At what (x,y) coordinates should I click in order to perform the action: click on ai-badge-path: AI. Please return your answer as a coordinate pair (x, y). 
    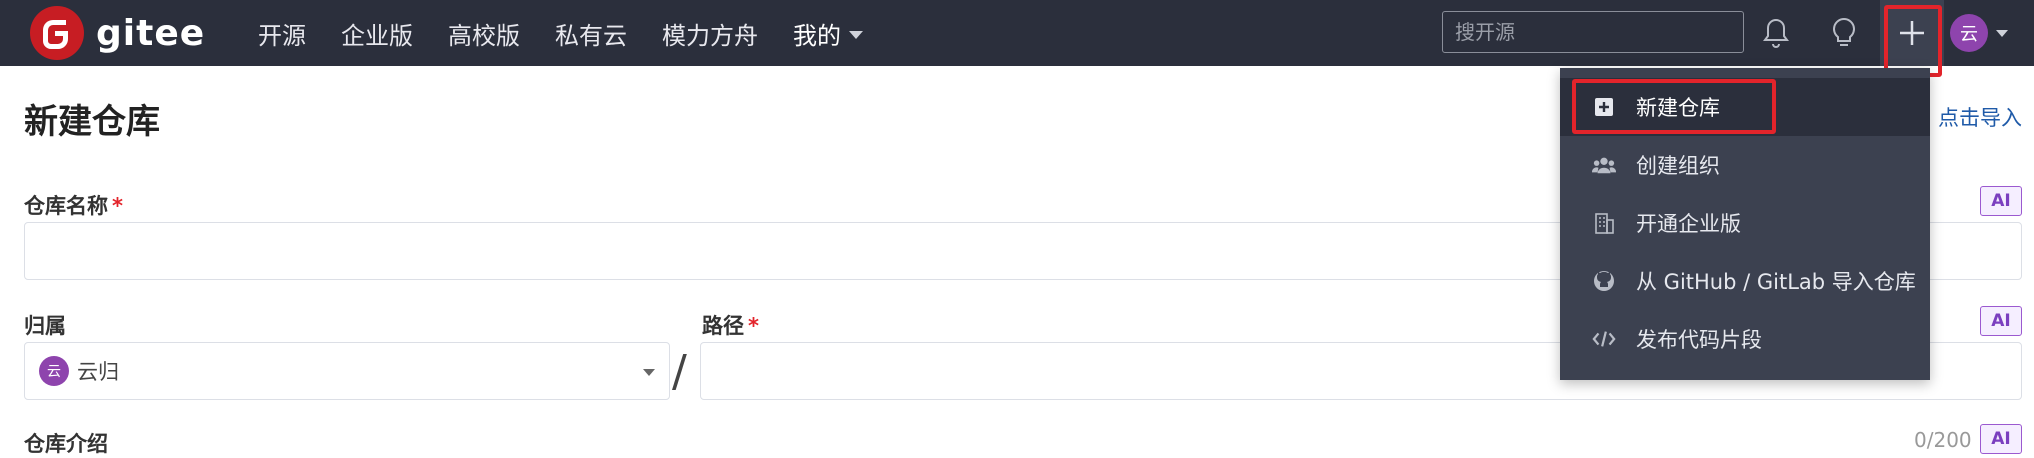
    Looking at the image, I should click on (2001, 321).